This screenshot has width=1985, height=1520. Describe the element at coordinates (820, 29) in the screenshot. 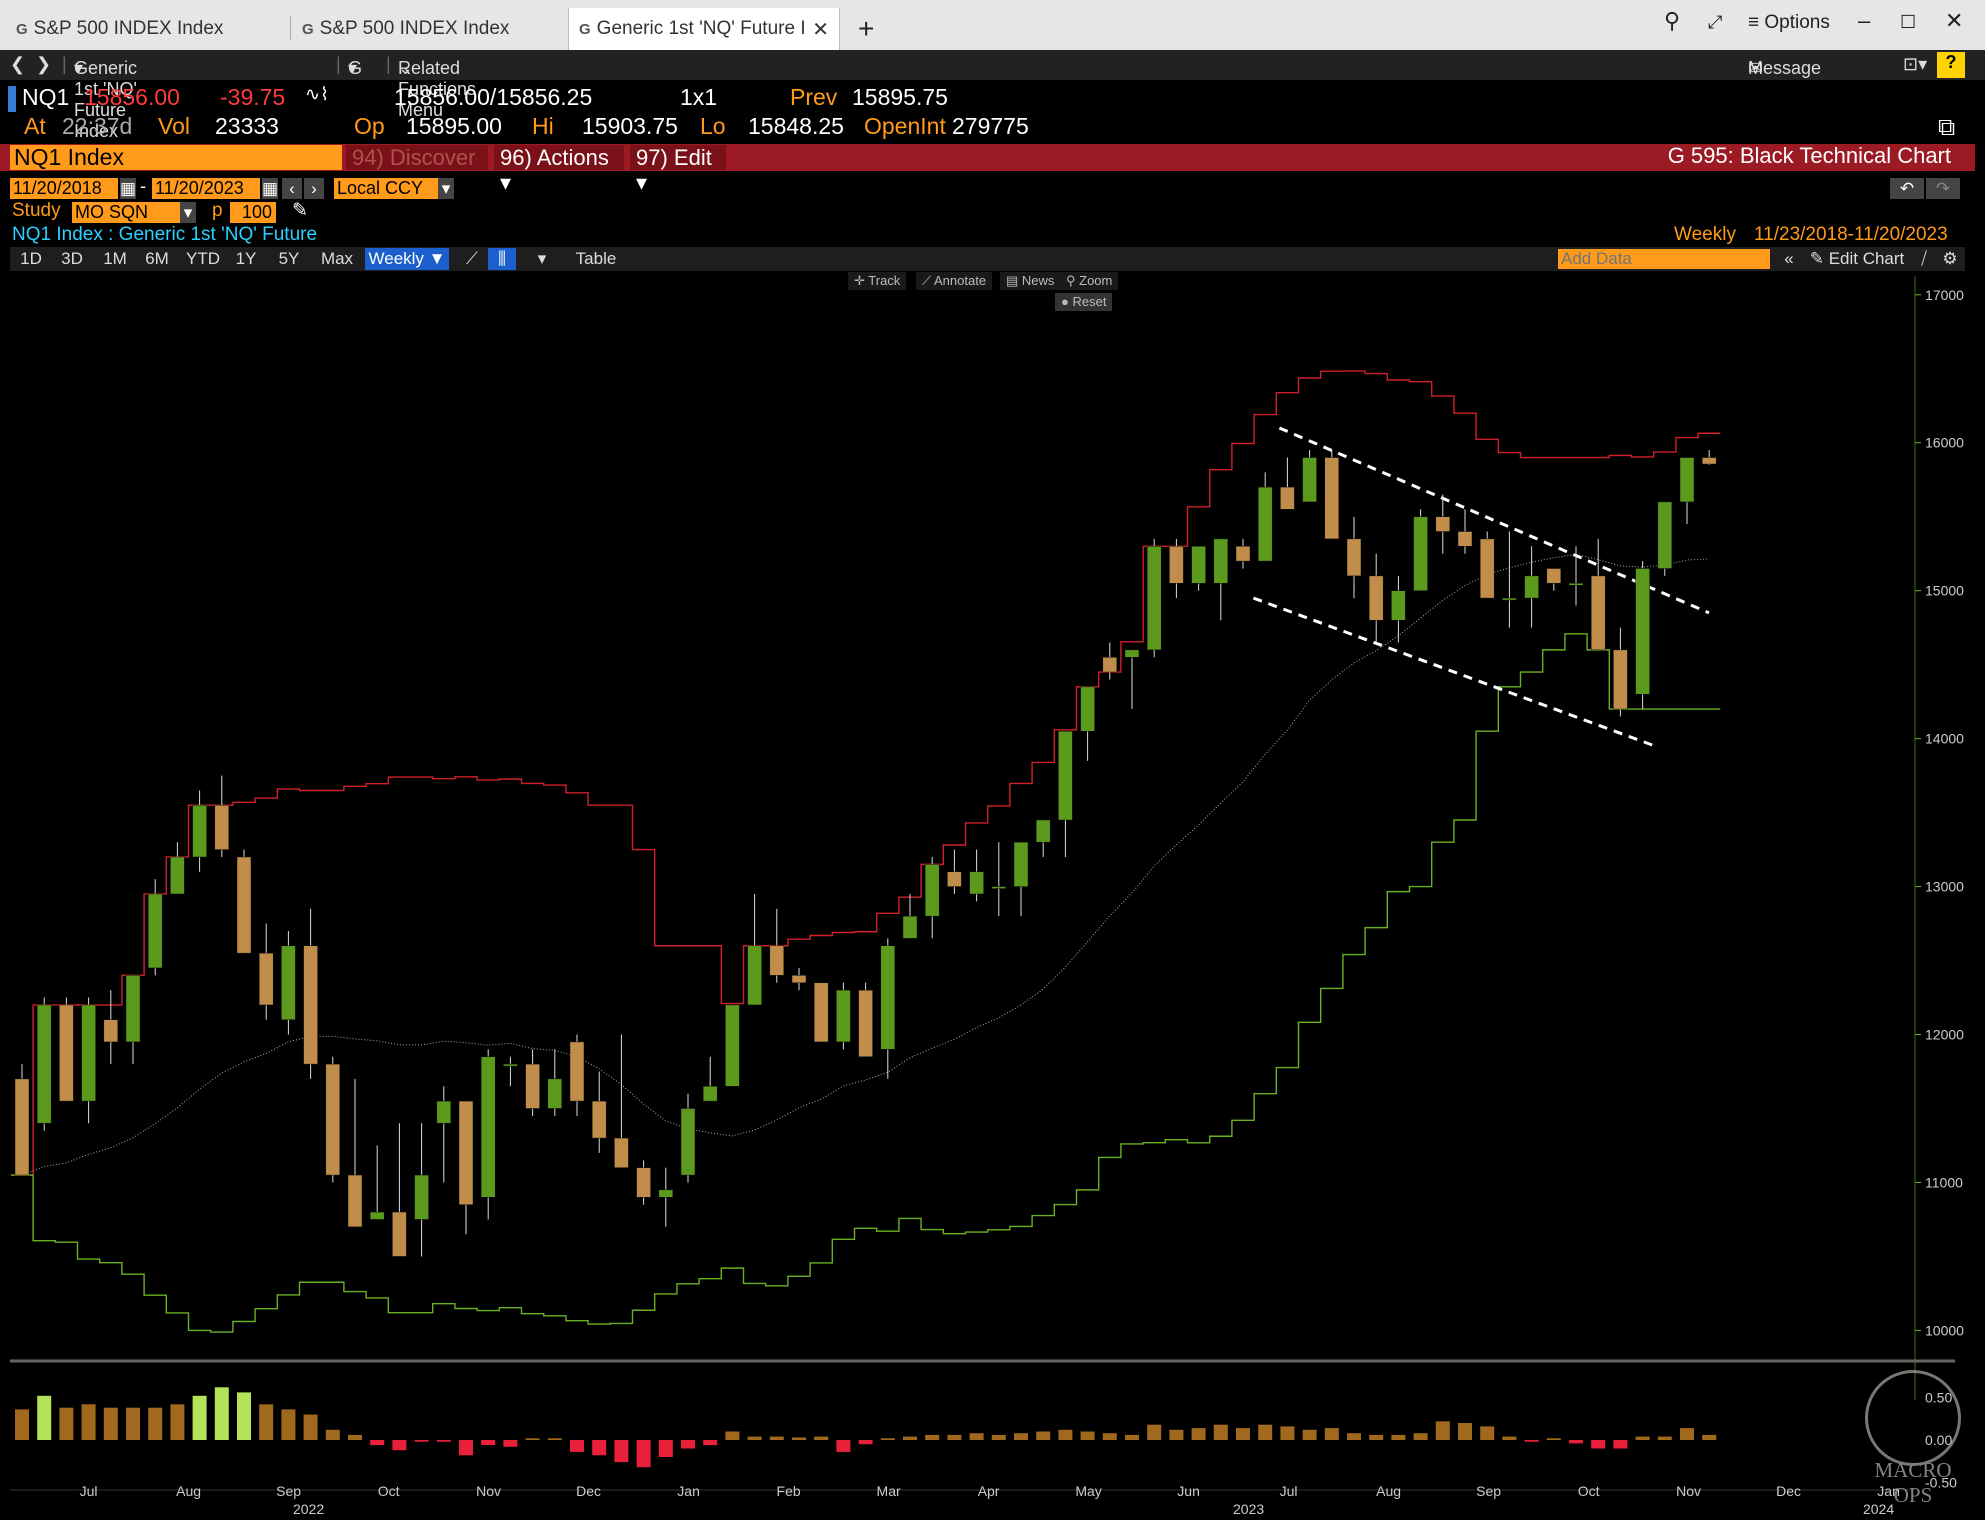

I see `close-tab-icon: ✕` at that location.